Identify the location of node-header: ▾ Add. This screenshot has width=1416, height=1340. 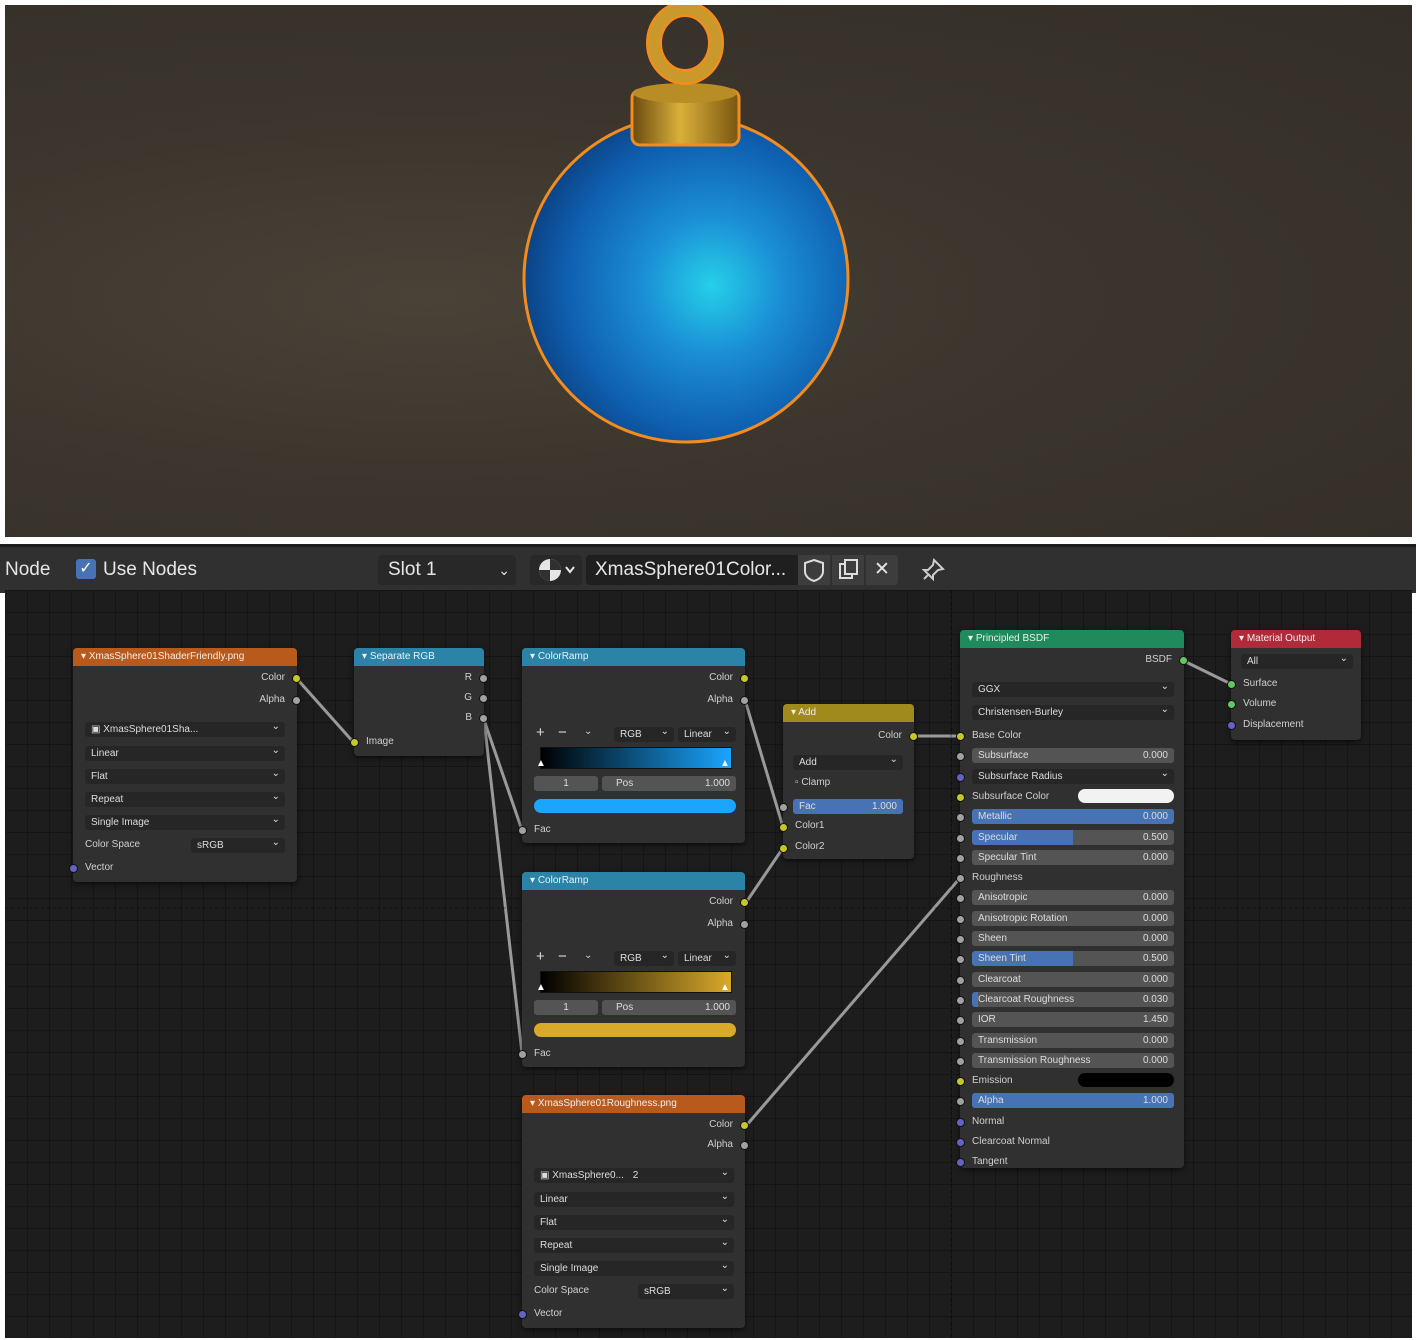
(848, 713).